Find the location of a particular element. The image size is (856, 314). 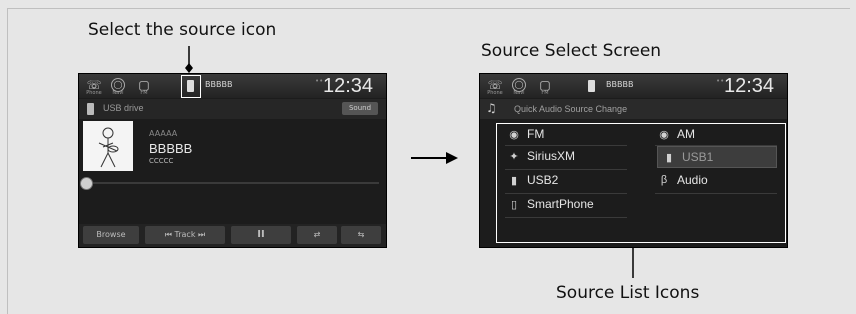

source-label: Audio is located at coordinates (692, 180).